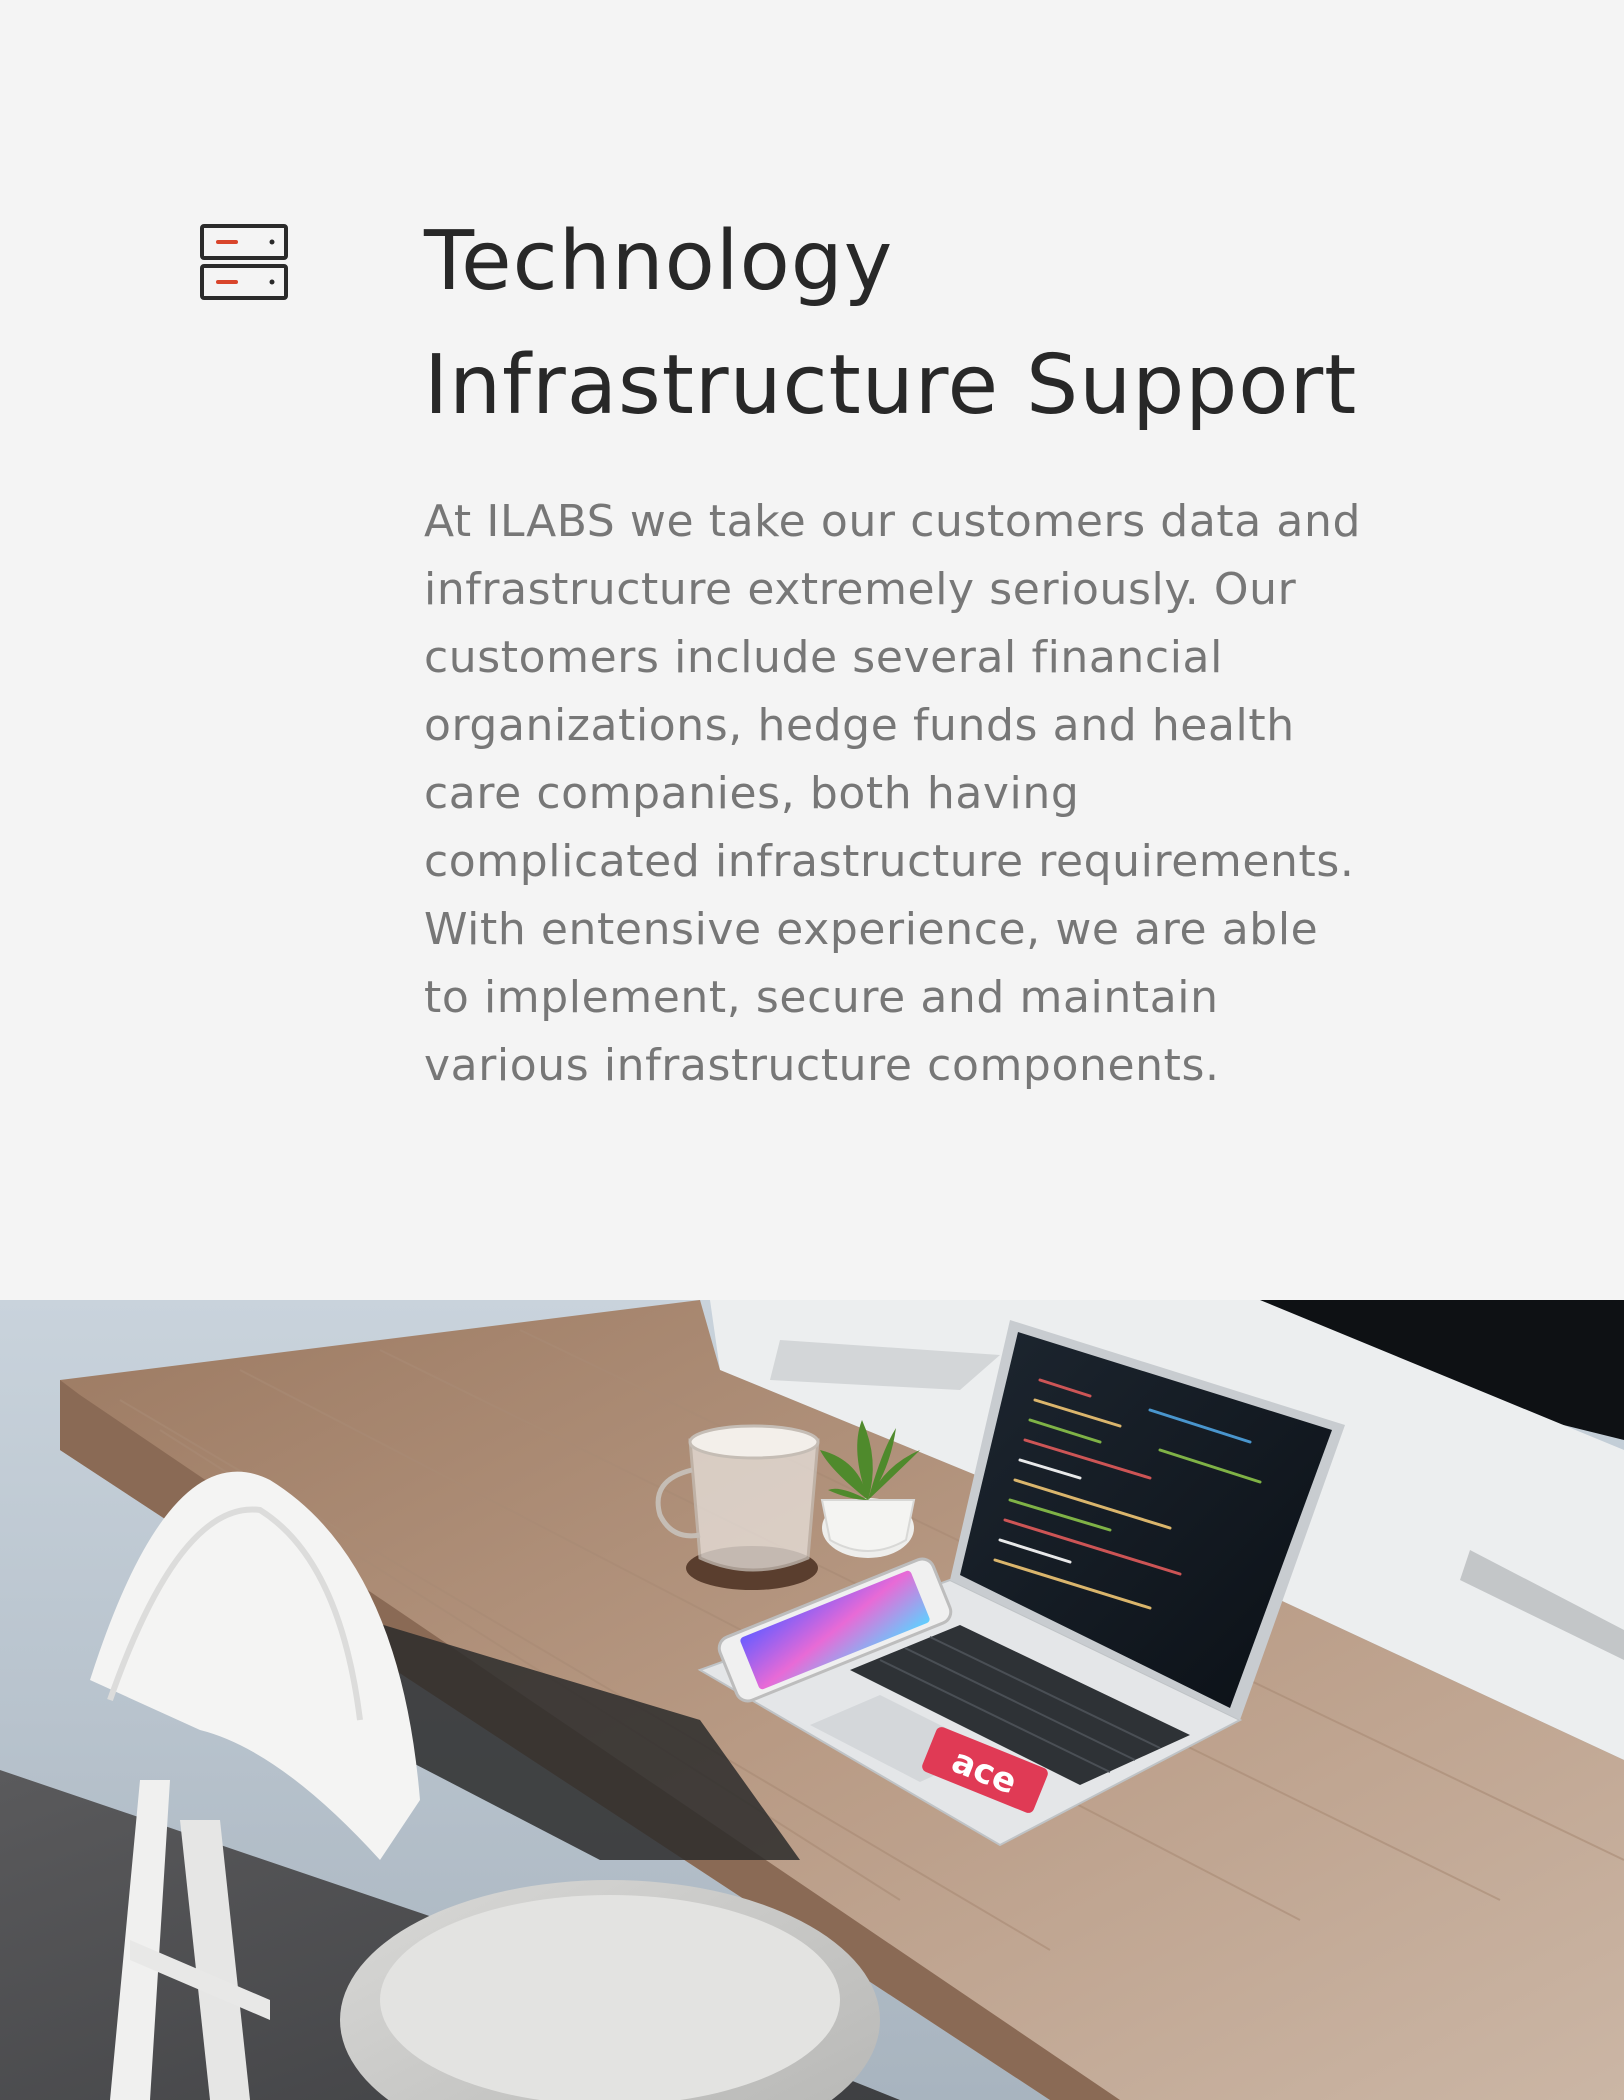 The image size is (1624, 2100). What do you see at coordinates (752, 793) in the screenshot?
I see `description-line: care companies, both having` at bounding box center [752, 793].